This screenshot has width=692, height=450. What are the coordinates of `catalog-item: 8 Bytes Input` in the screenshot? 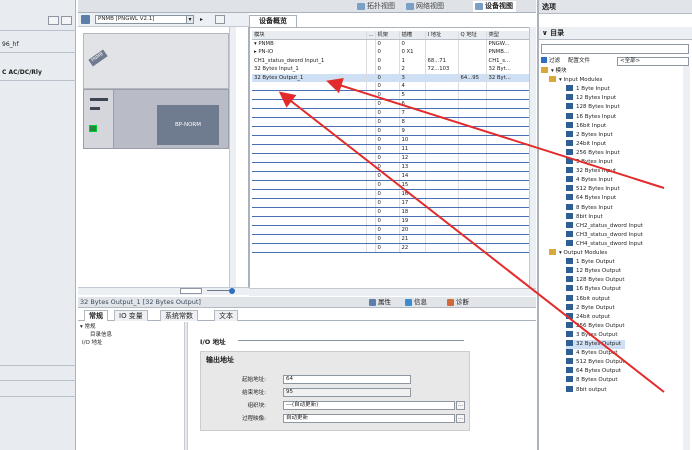 It's located at (589, 208).